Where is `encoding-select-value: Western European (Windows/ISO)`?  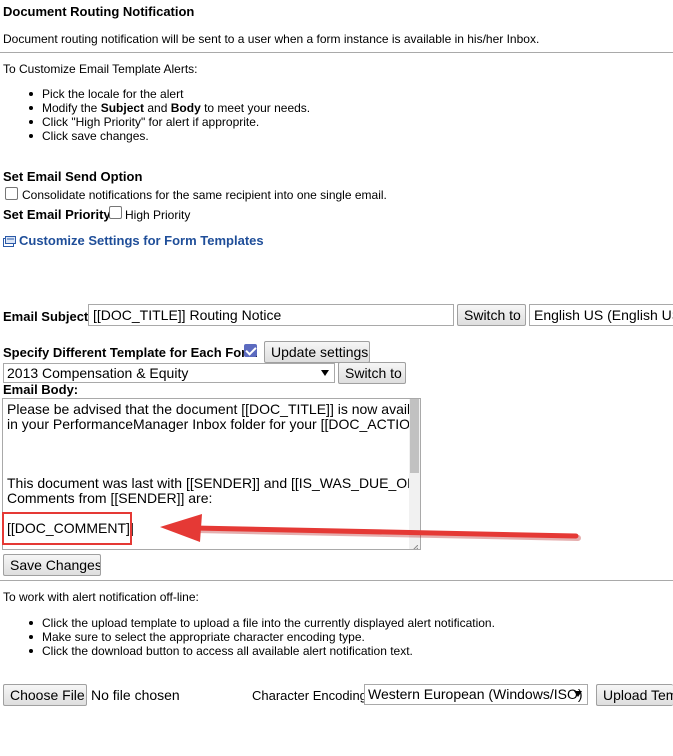 encoding-select-value: Western European (Windows/ISO) is located at coordinates (475, 694).